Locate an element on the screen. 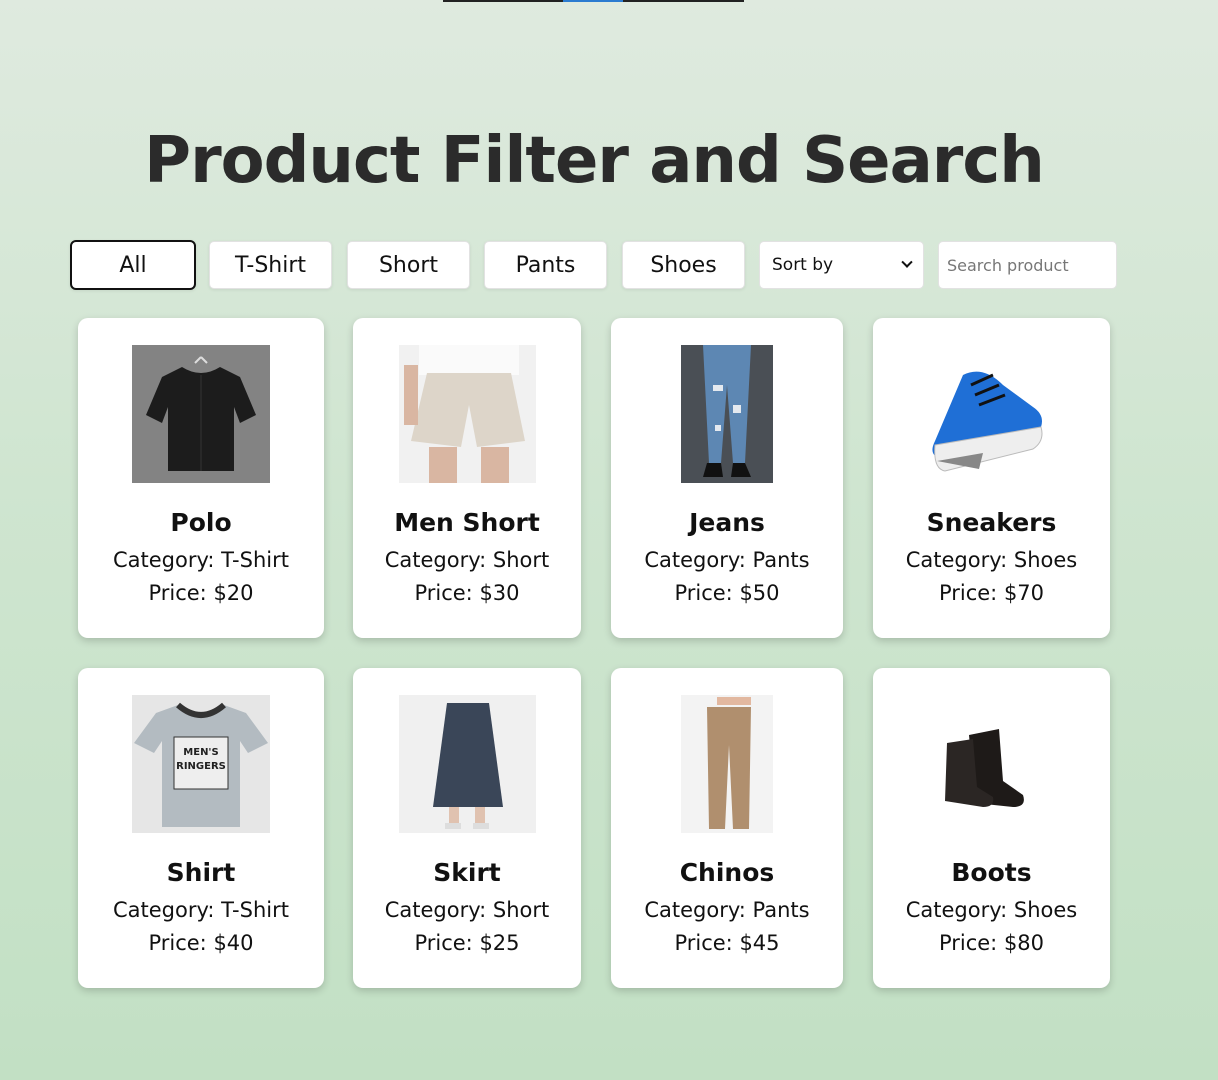 The height and width of the screenshot is (1080, 1218). search-input is located at coordinates (1027, 265).